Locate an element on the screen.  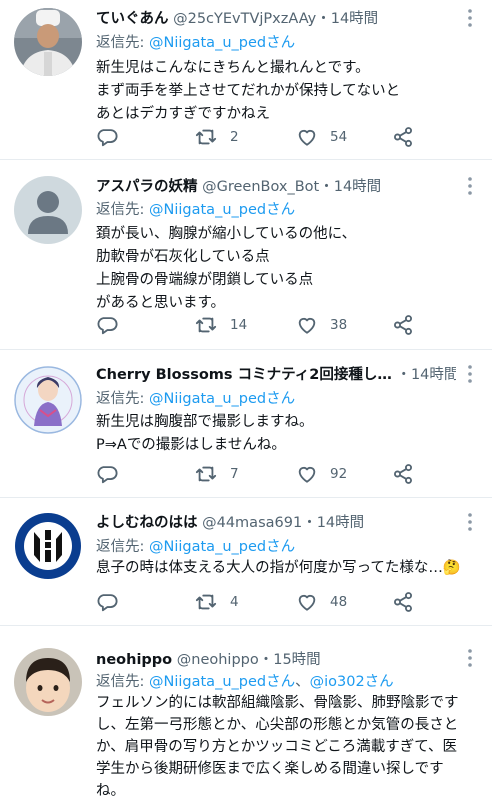
retweet-button: 4 is located at coordinates (216, 602).